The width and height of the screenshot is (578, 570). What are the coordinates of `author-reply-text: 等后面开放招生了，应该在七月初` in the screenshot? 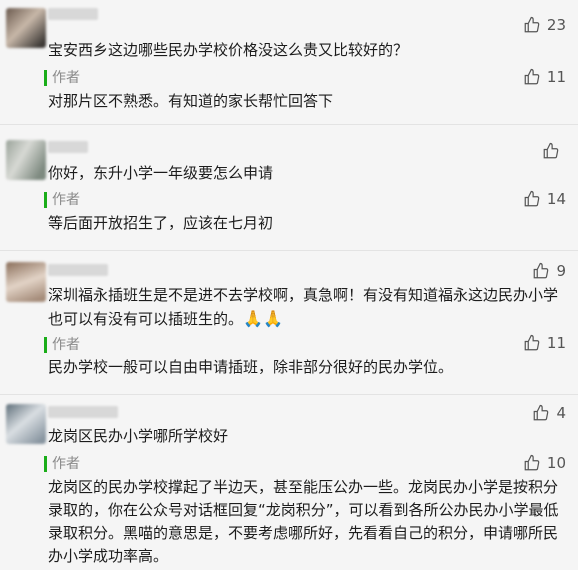 It's located at (161, 223).